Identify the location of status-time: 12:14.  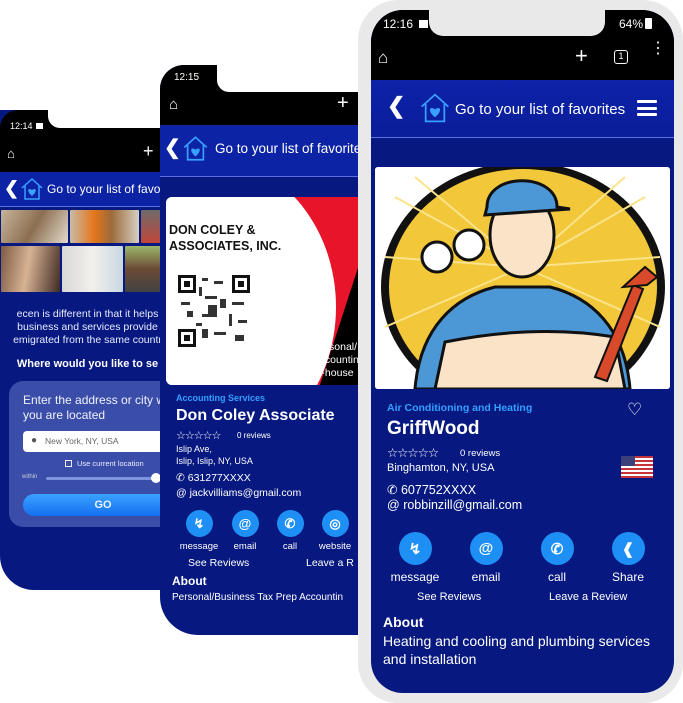
(21, 126).